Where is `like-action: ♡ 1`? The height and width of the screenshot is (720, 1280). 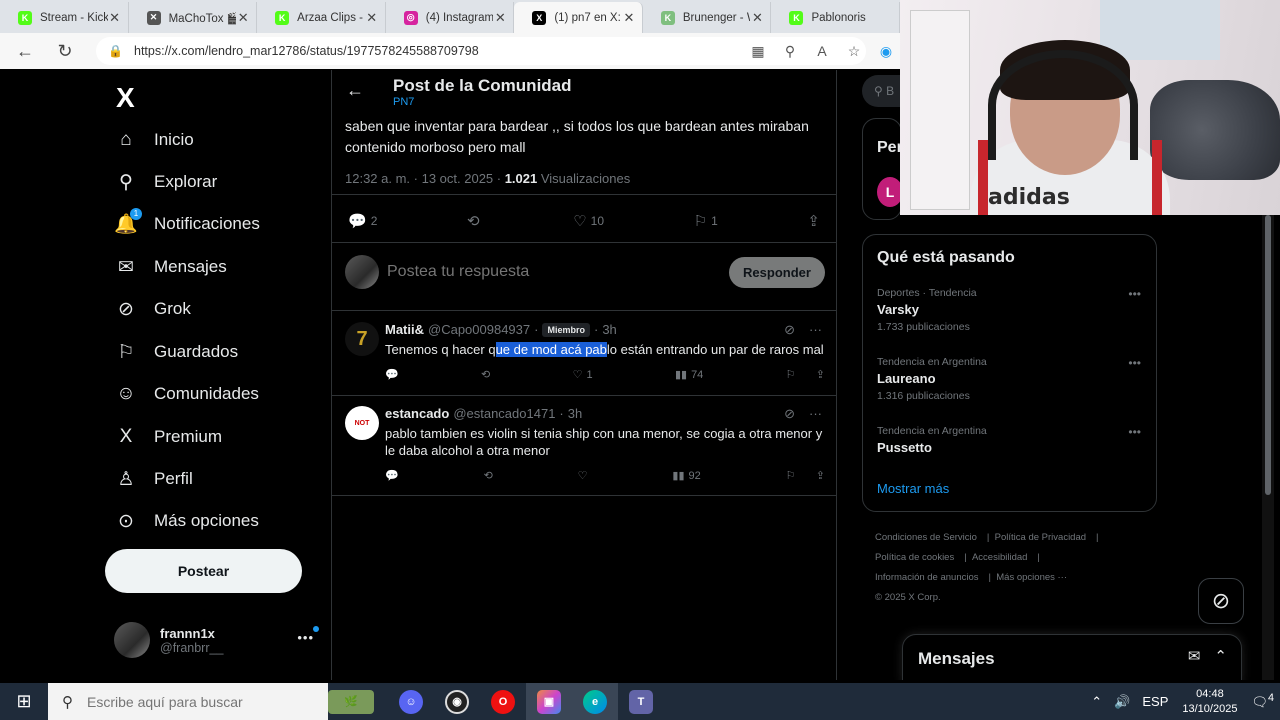 like-action: ♡ 1 is located at coordinates (583, 375).